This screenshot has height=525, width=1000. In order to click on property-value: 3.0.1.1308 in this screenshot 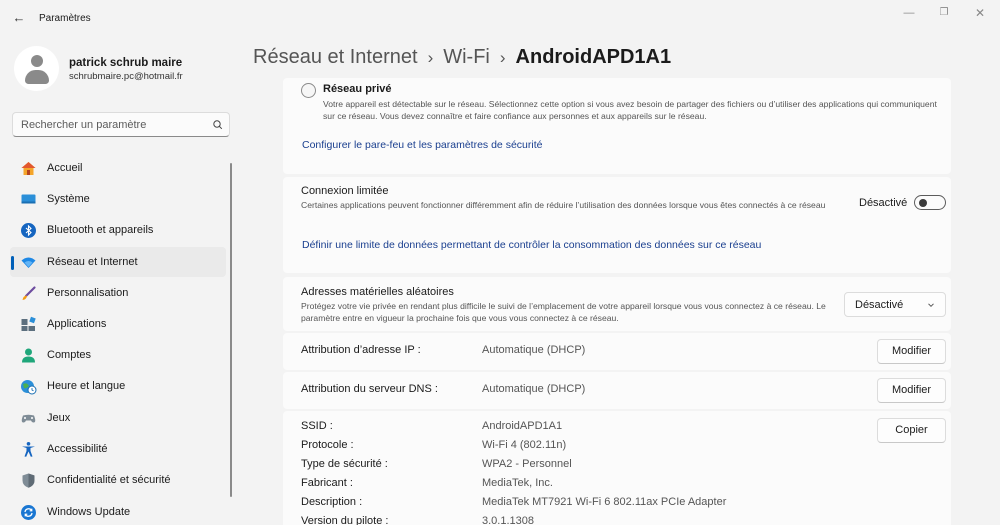, I will do `click(508, 520)`.